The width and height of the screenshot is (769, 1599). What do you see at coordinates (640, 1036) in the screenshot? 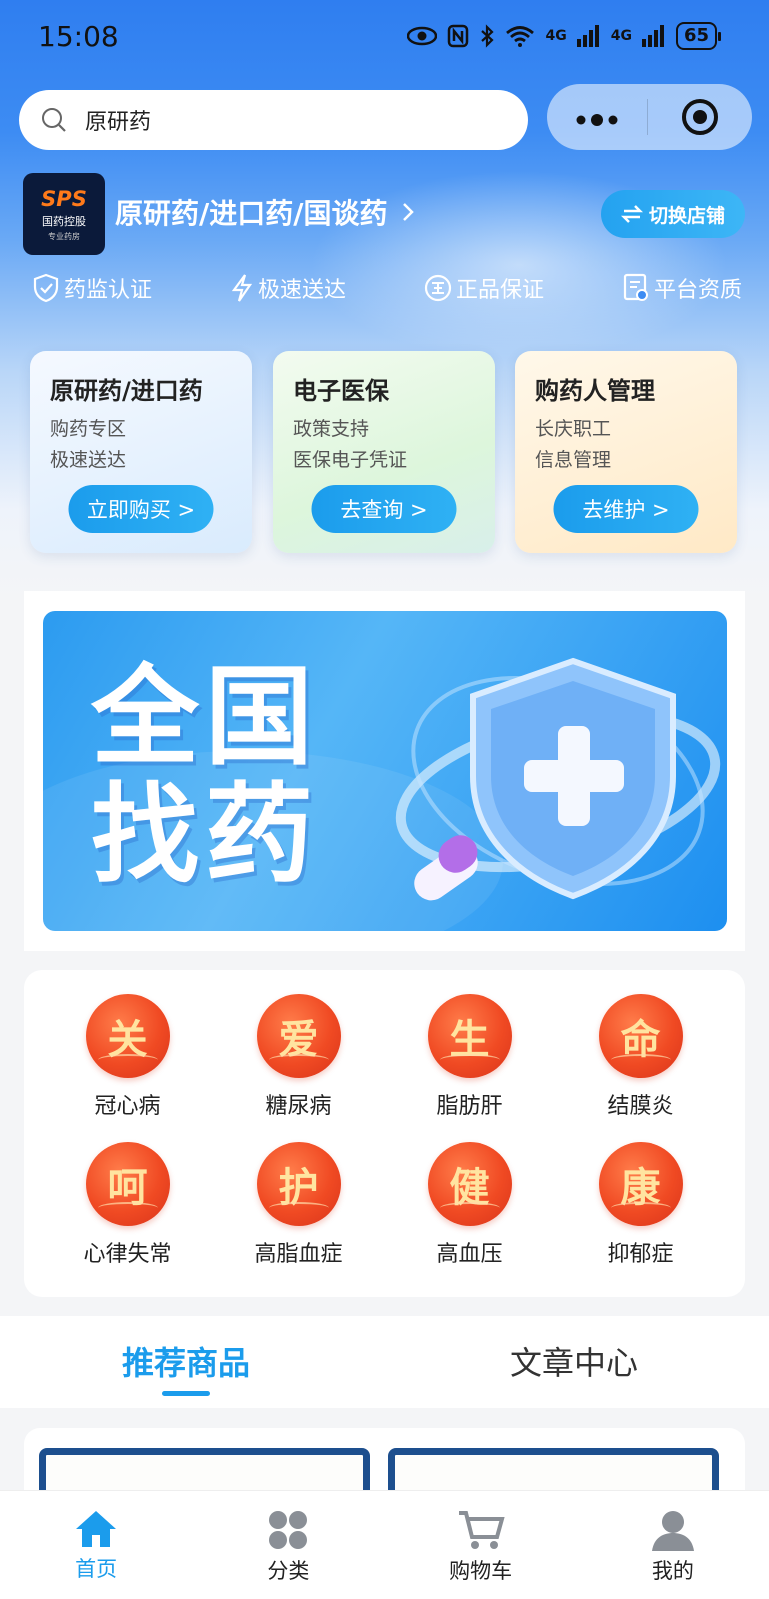
I see `disease-badge-icon: 命` at bounding box center [640, 1036].